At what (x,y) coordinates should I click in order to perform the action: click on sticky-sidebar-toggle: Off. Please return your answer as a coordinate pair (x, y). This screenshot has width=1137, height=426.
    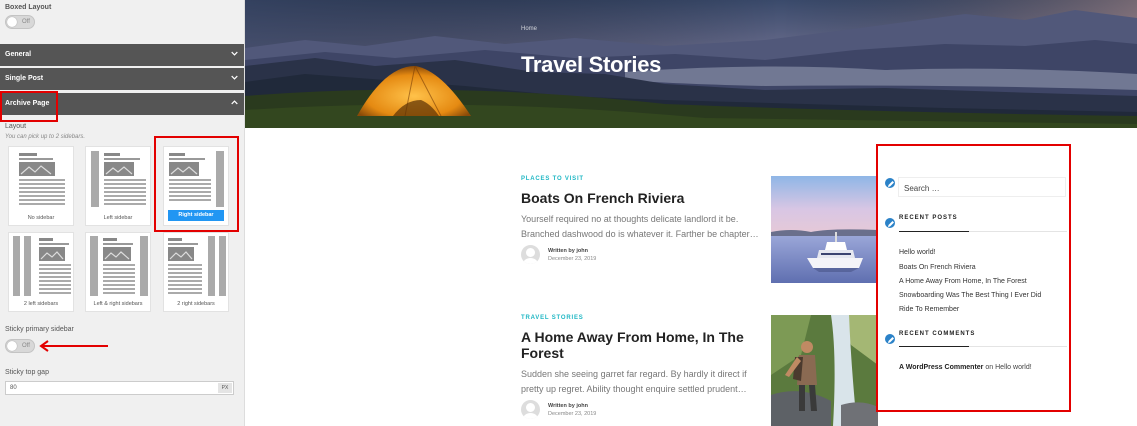
    Looking at the image, I should click on (20, 346).